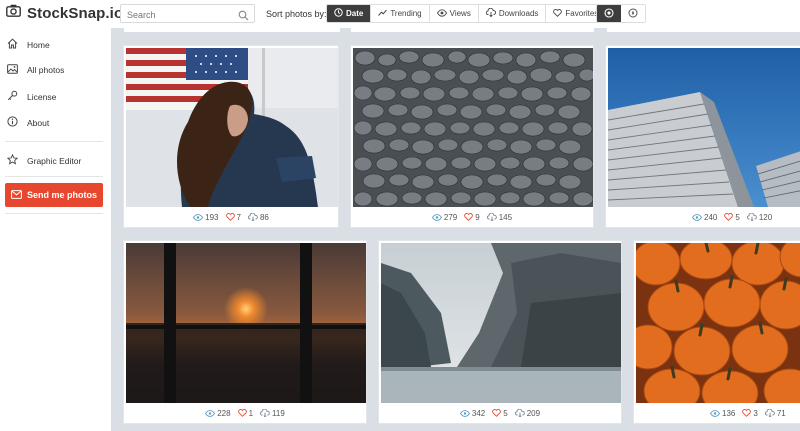  I want to click on downloads-stat: 119, so click(272, 413).